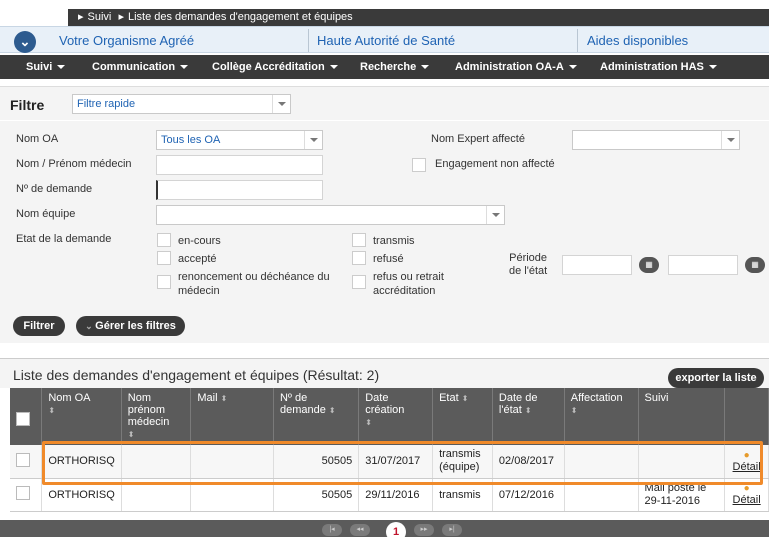 Image resolution: width=769 pixels, height=537 pixels. I want to click on col-medecin: Nom prénom médecin ⬍, so click(156, 416).